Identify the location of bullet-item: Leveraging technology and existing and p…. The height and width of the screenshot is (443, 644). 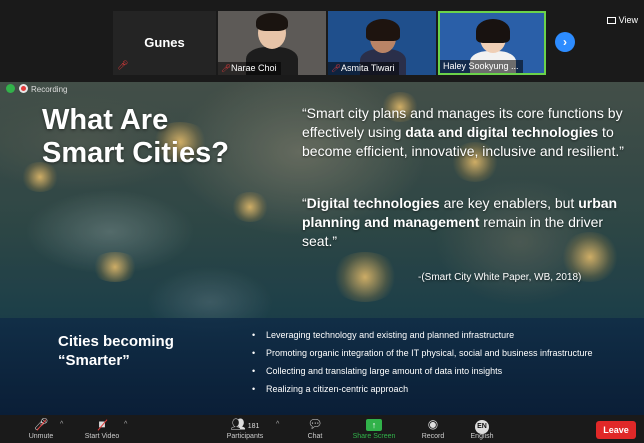
(442, 335).